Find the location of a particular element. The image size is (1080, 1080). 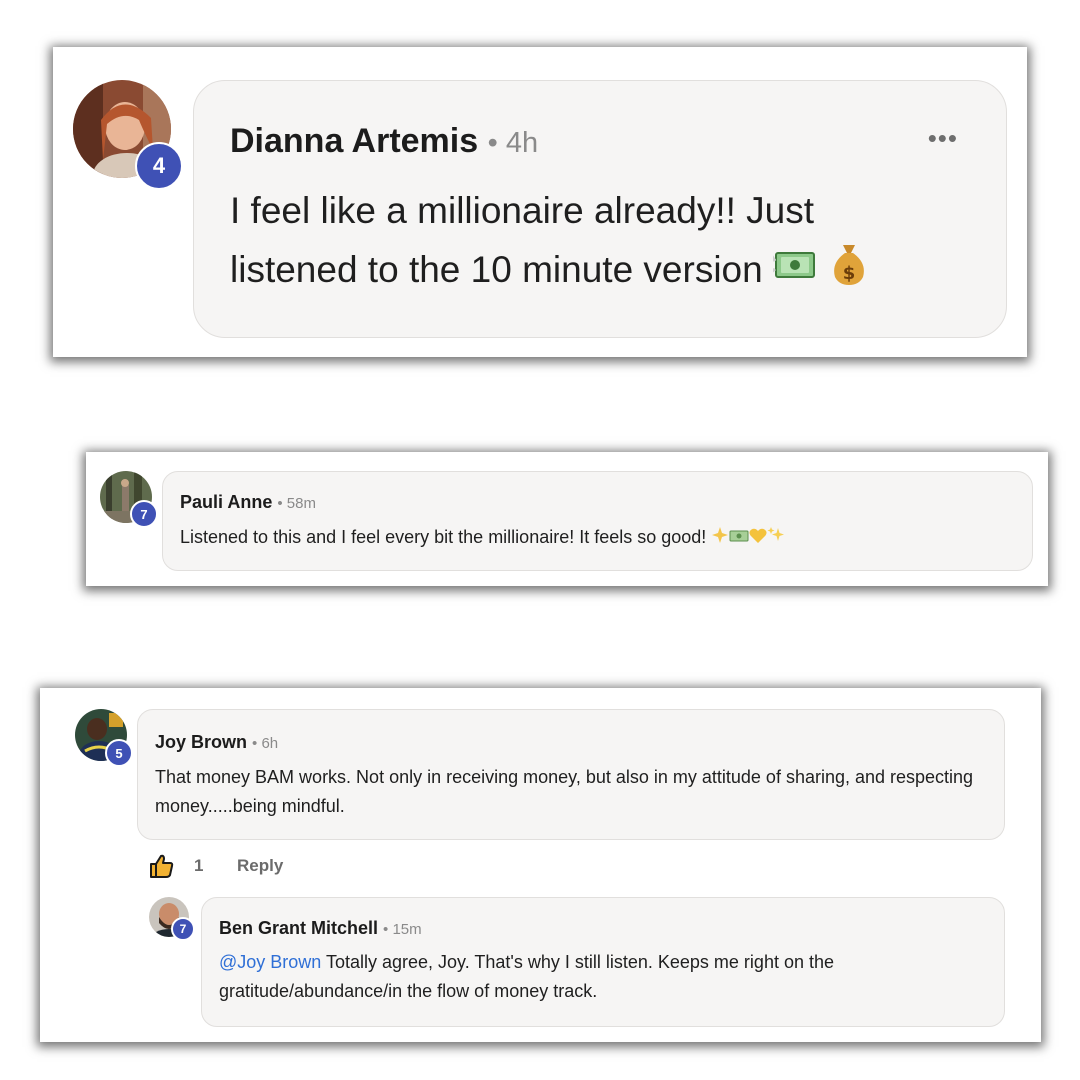

reply-button: Reply is located at coordinates (260, 866).